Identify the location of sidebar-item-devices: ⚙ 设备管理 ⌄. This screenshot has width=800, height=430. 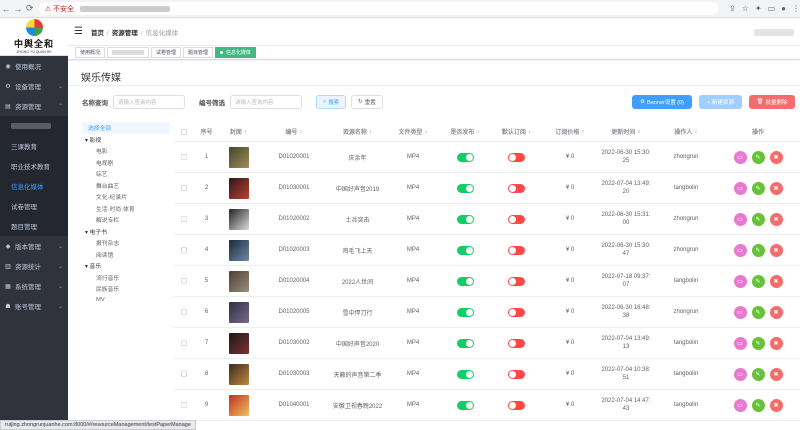
(34, 86).